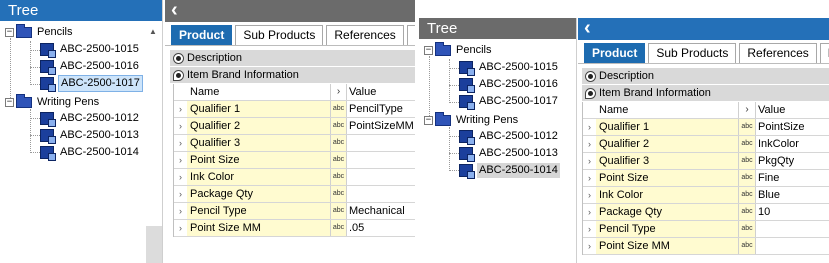 The width and height of the screenshot is (829, 263). What do you see at coordinates (355, 228) in the screenshot?
I see `property-value: .05` at bounding box center [355, 228].